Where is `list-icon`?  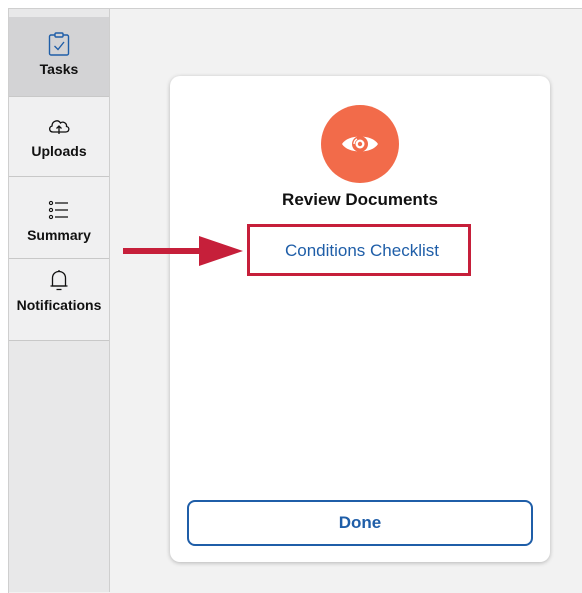 list-icon is located at coordinates (58, 210).